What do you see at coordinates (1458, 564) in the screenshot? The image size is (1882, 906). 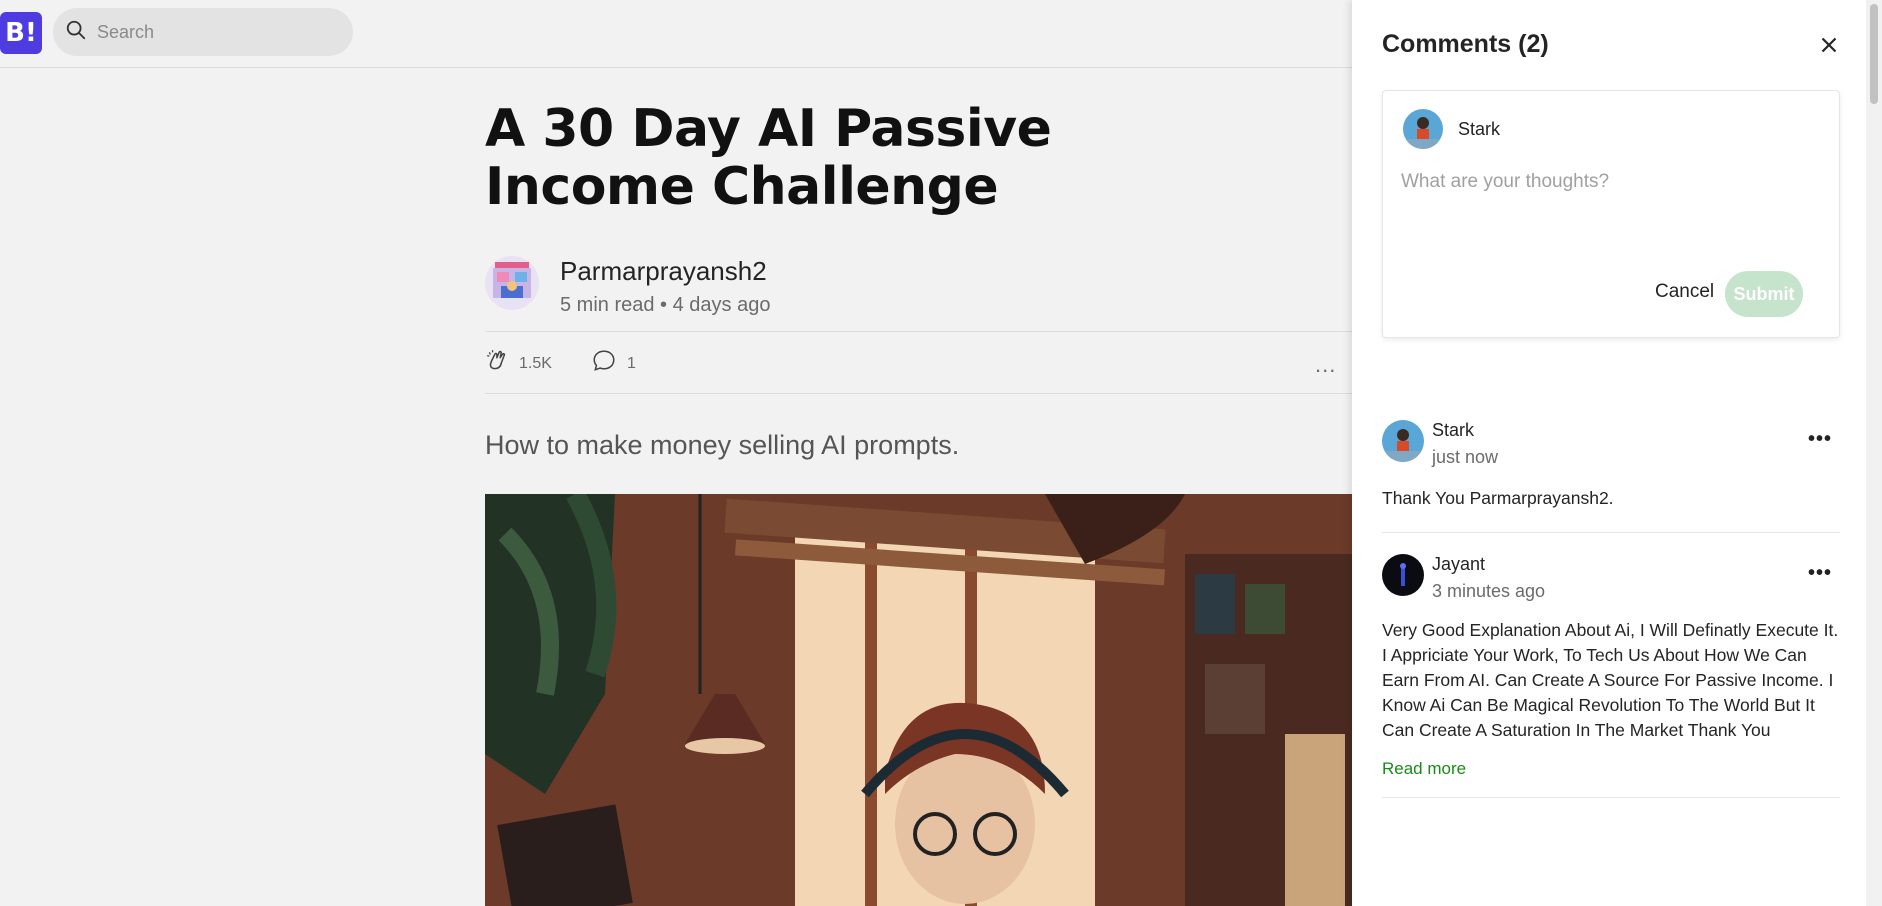 I see `commenter-name: Jayant` at bounding box center [1458, 564].